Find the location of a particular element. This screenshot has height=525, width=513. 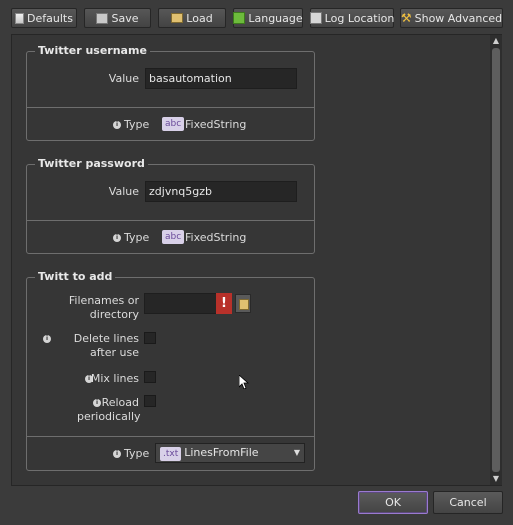

password-field: zdjvnq5gzb is located at coordinates (221, 191).